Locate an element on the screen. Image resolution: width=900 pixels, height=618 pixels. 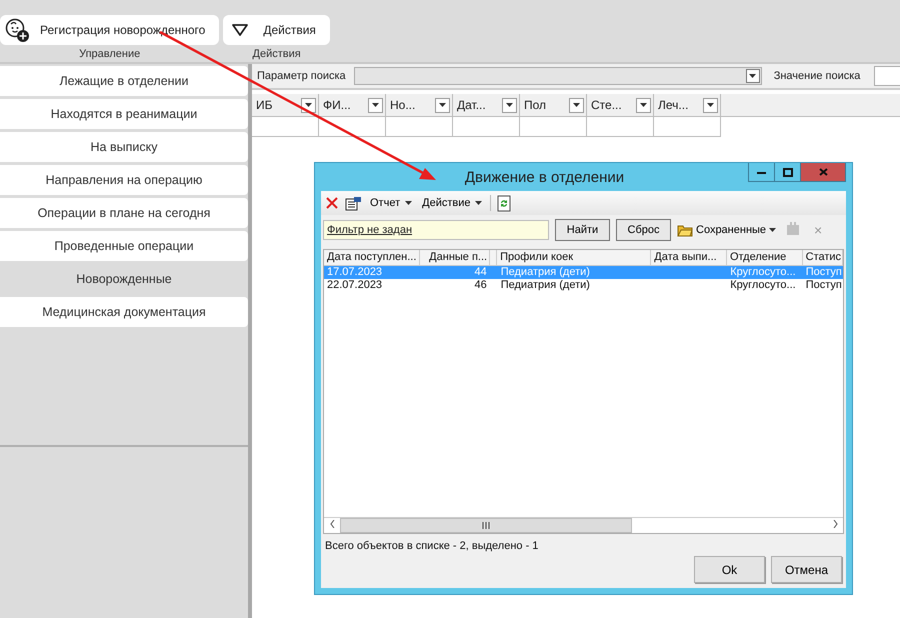
sidebar-item: На выписку is located at coordinates (124, 147).